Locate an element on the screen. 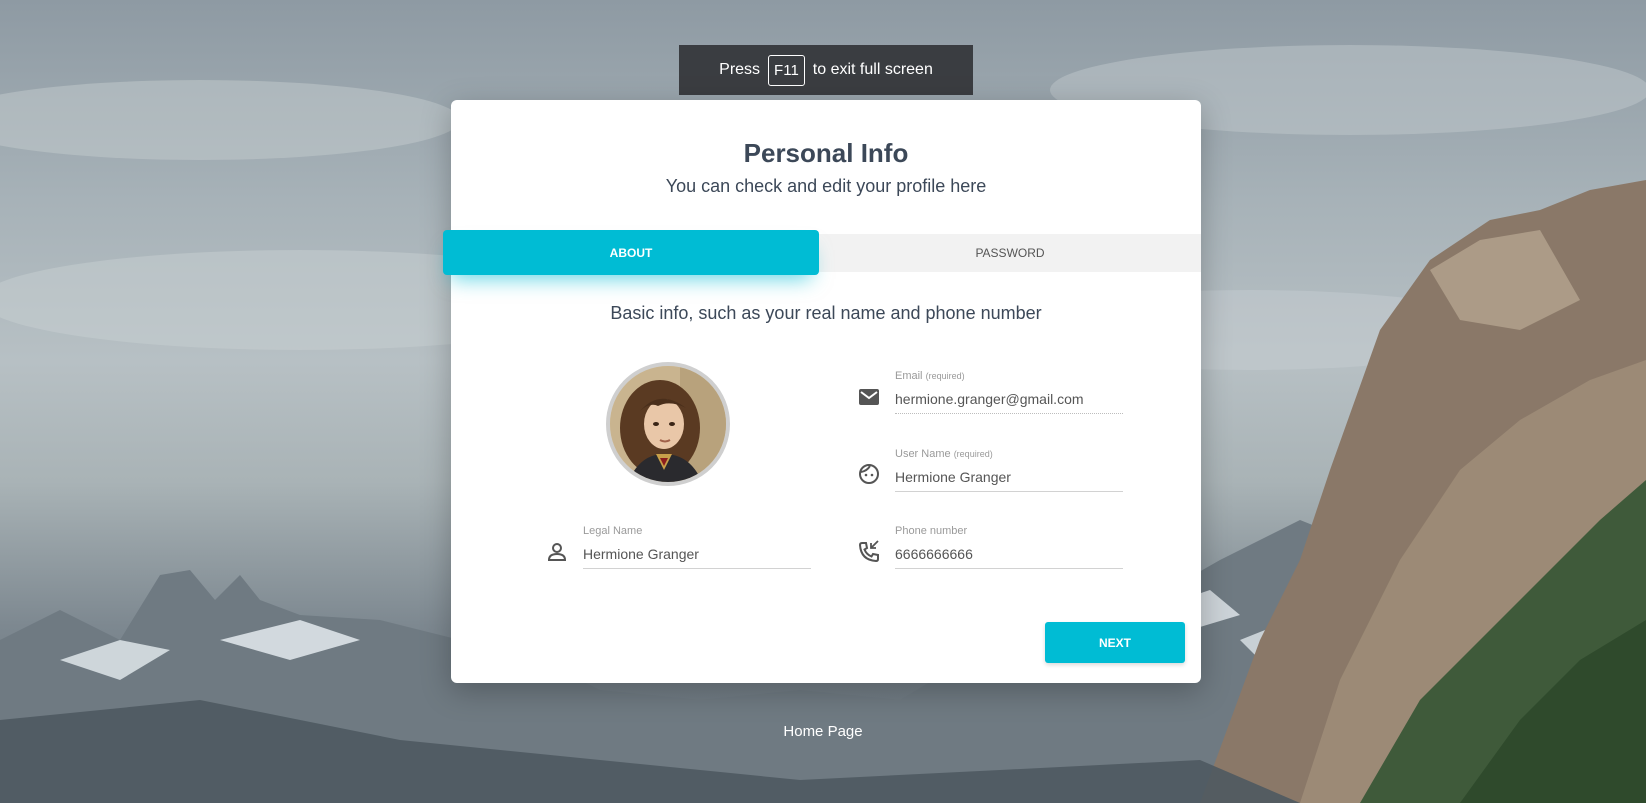 Image resolution: width=1646 pixels, height=803 pixels. home-page-link: Home Page is located at coordinates (823, 731).